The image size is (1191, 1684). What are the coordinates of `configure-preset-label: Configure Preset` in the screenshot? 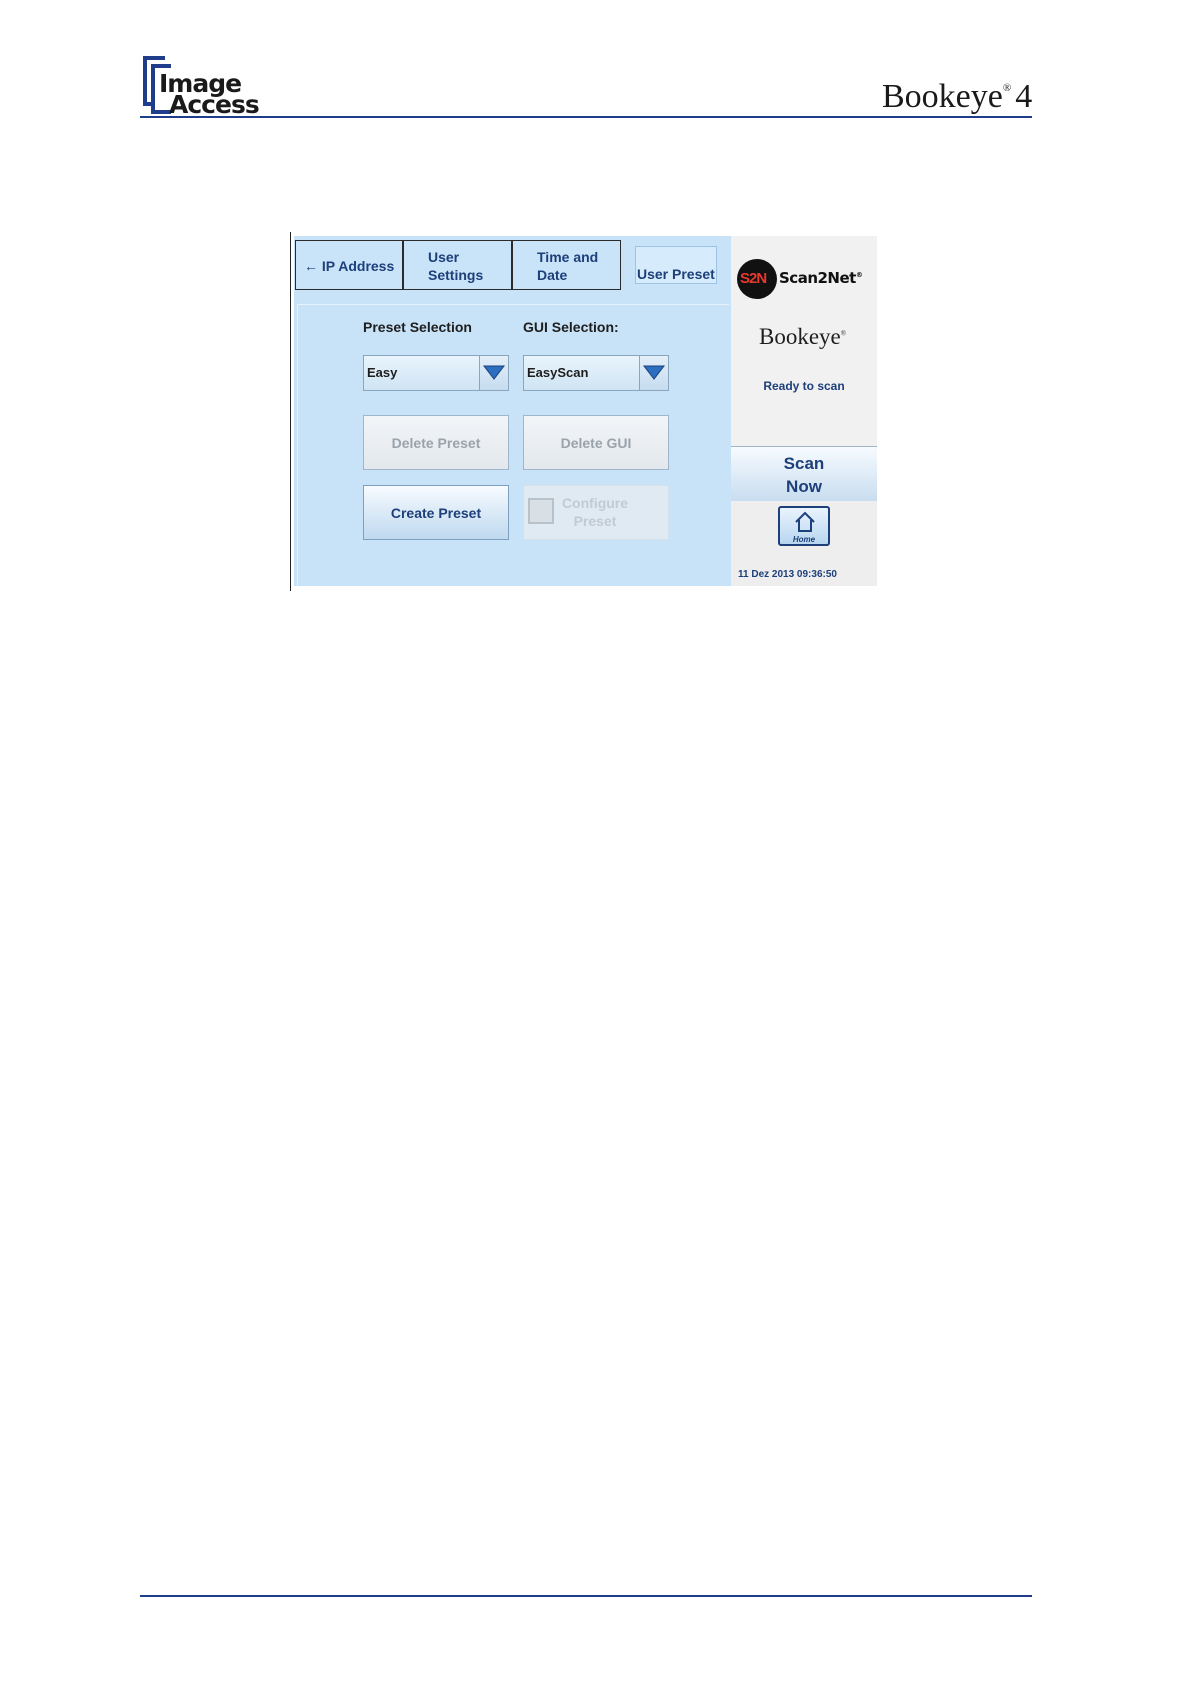 It's located at (595, 512).